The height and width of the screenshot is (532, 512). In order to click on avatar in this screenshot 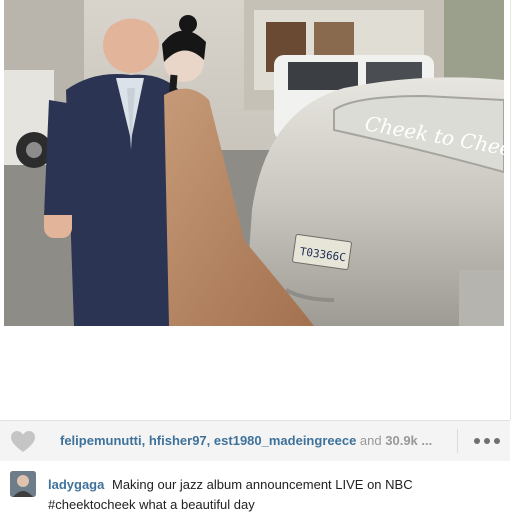, I will do `click(23, 484)`.